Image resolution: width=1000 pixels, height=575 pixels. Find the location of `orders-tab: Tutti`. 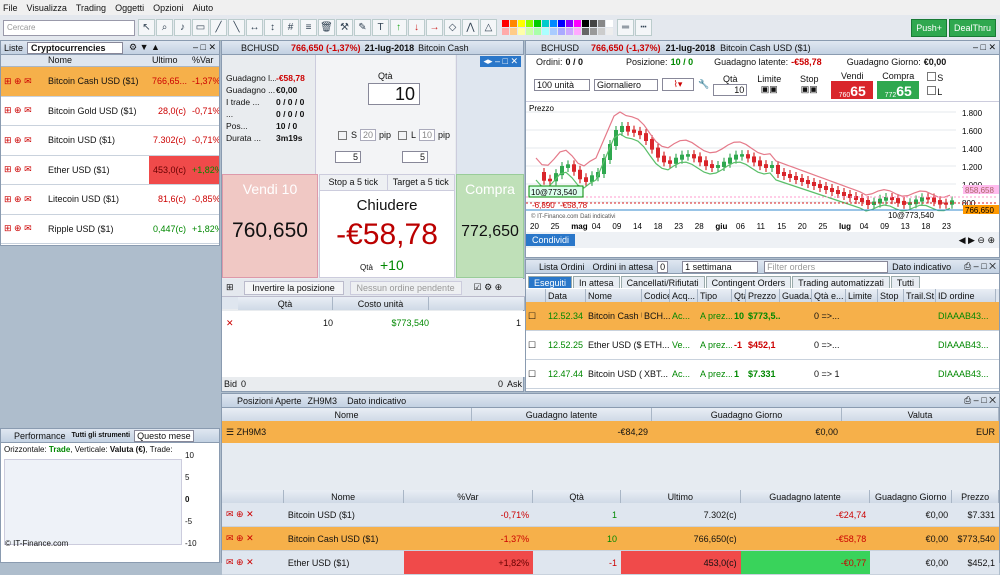

orders-tab: Tutti is located at coordinates (905, 282).